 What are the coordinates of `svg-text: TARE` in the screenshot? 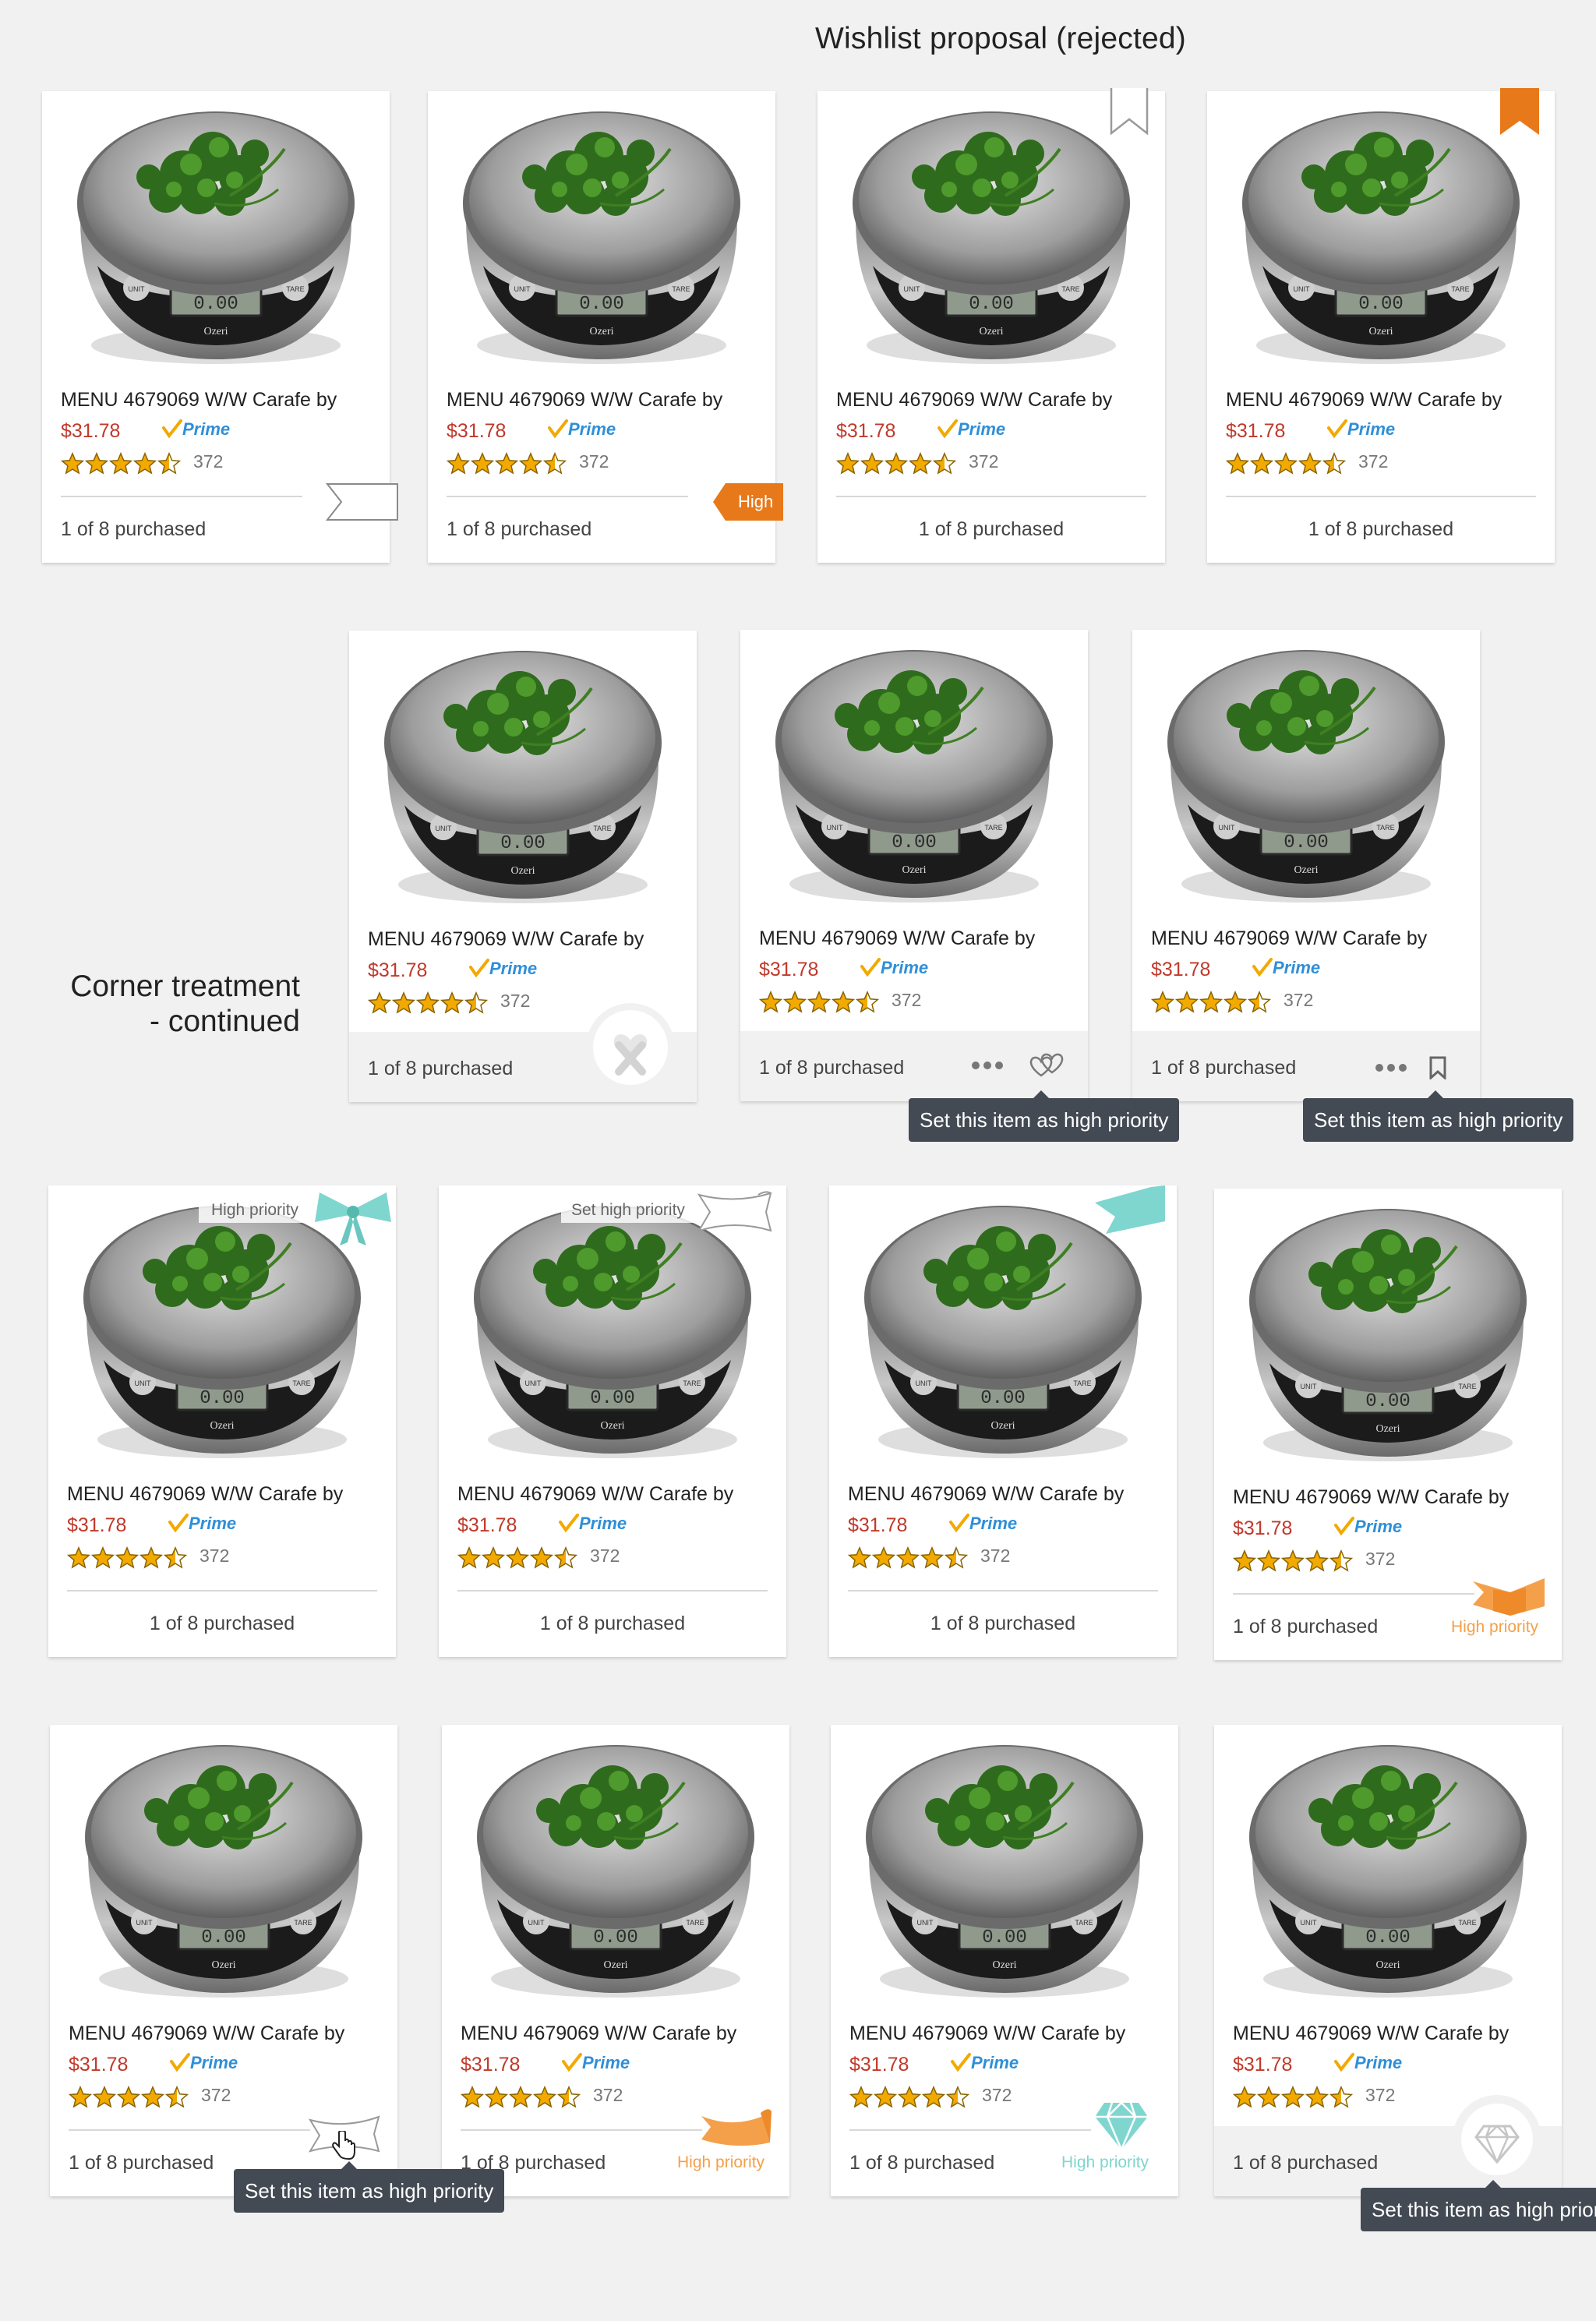 It's located at (993, 828).